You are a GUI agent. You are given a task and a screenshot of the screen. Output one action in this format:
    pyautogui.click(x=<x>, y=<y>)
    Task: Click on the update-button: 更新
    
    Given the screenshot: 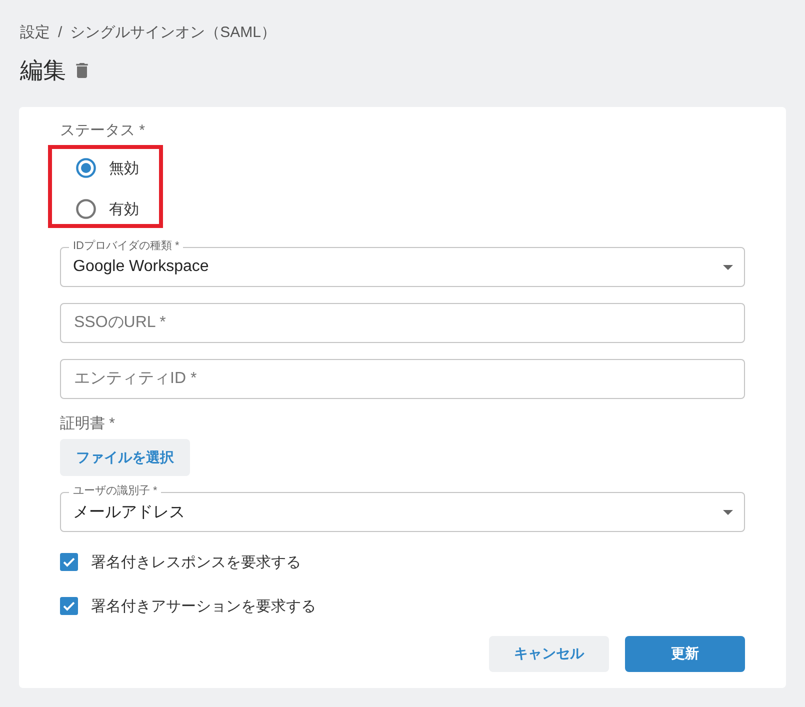 What is the action you would take?
    pyautogui.click(x=685, y=654)
    